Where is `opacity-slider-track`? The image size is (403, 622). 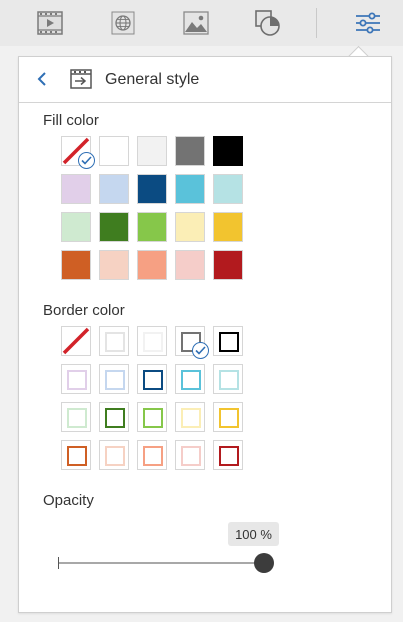
opacity-slider-track is located at coordinates (161, 563).